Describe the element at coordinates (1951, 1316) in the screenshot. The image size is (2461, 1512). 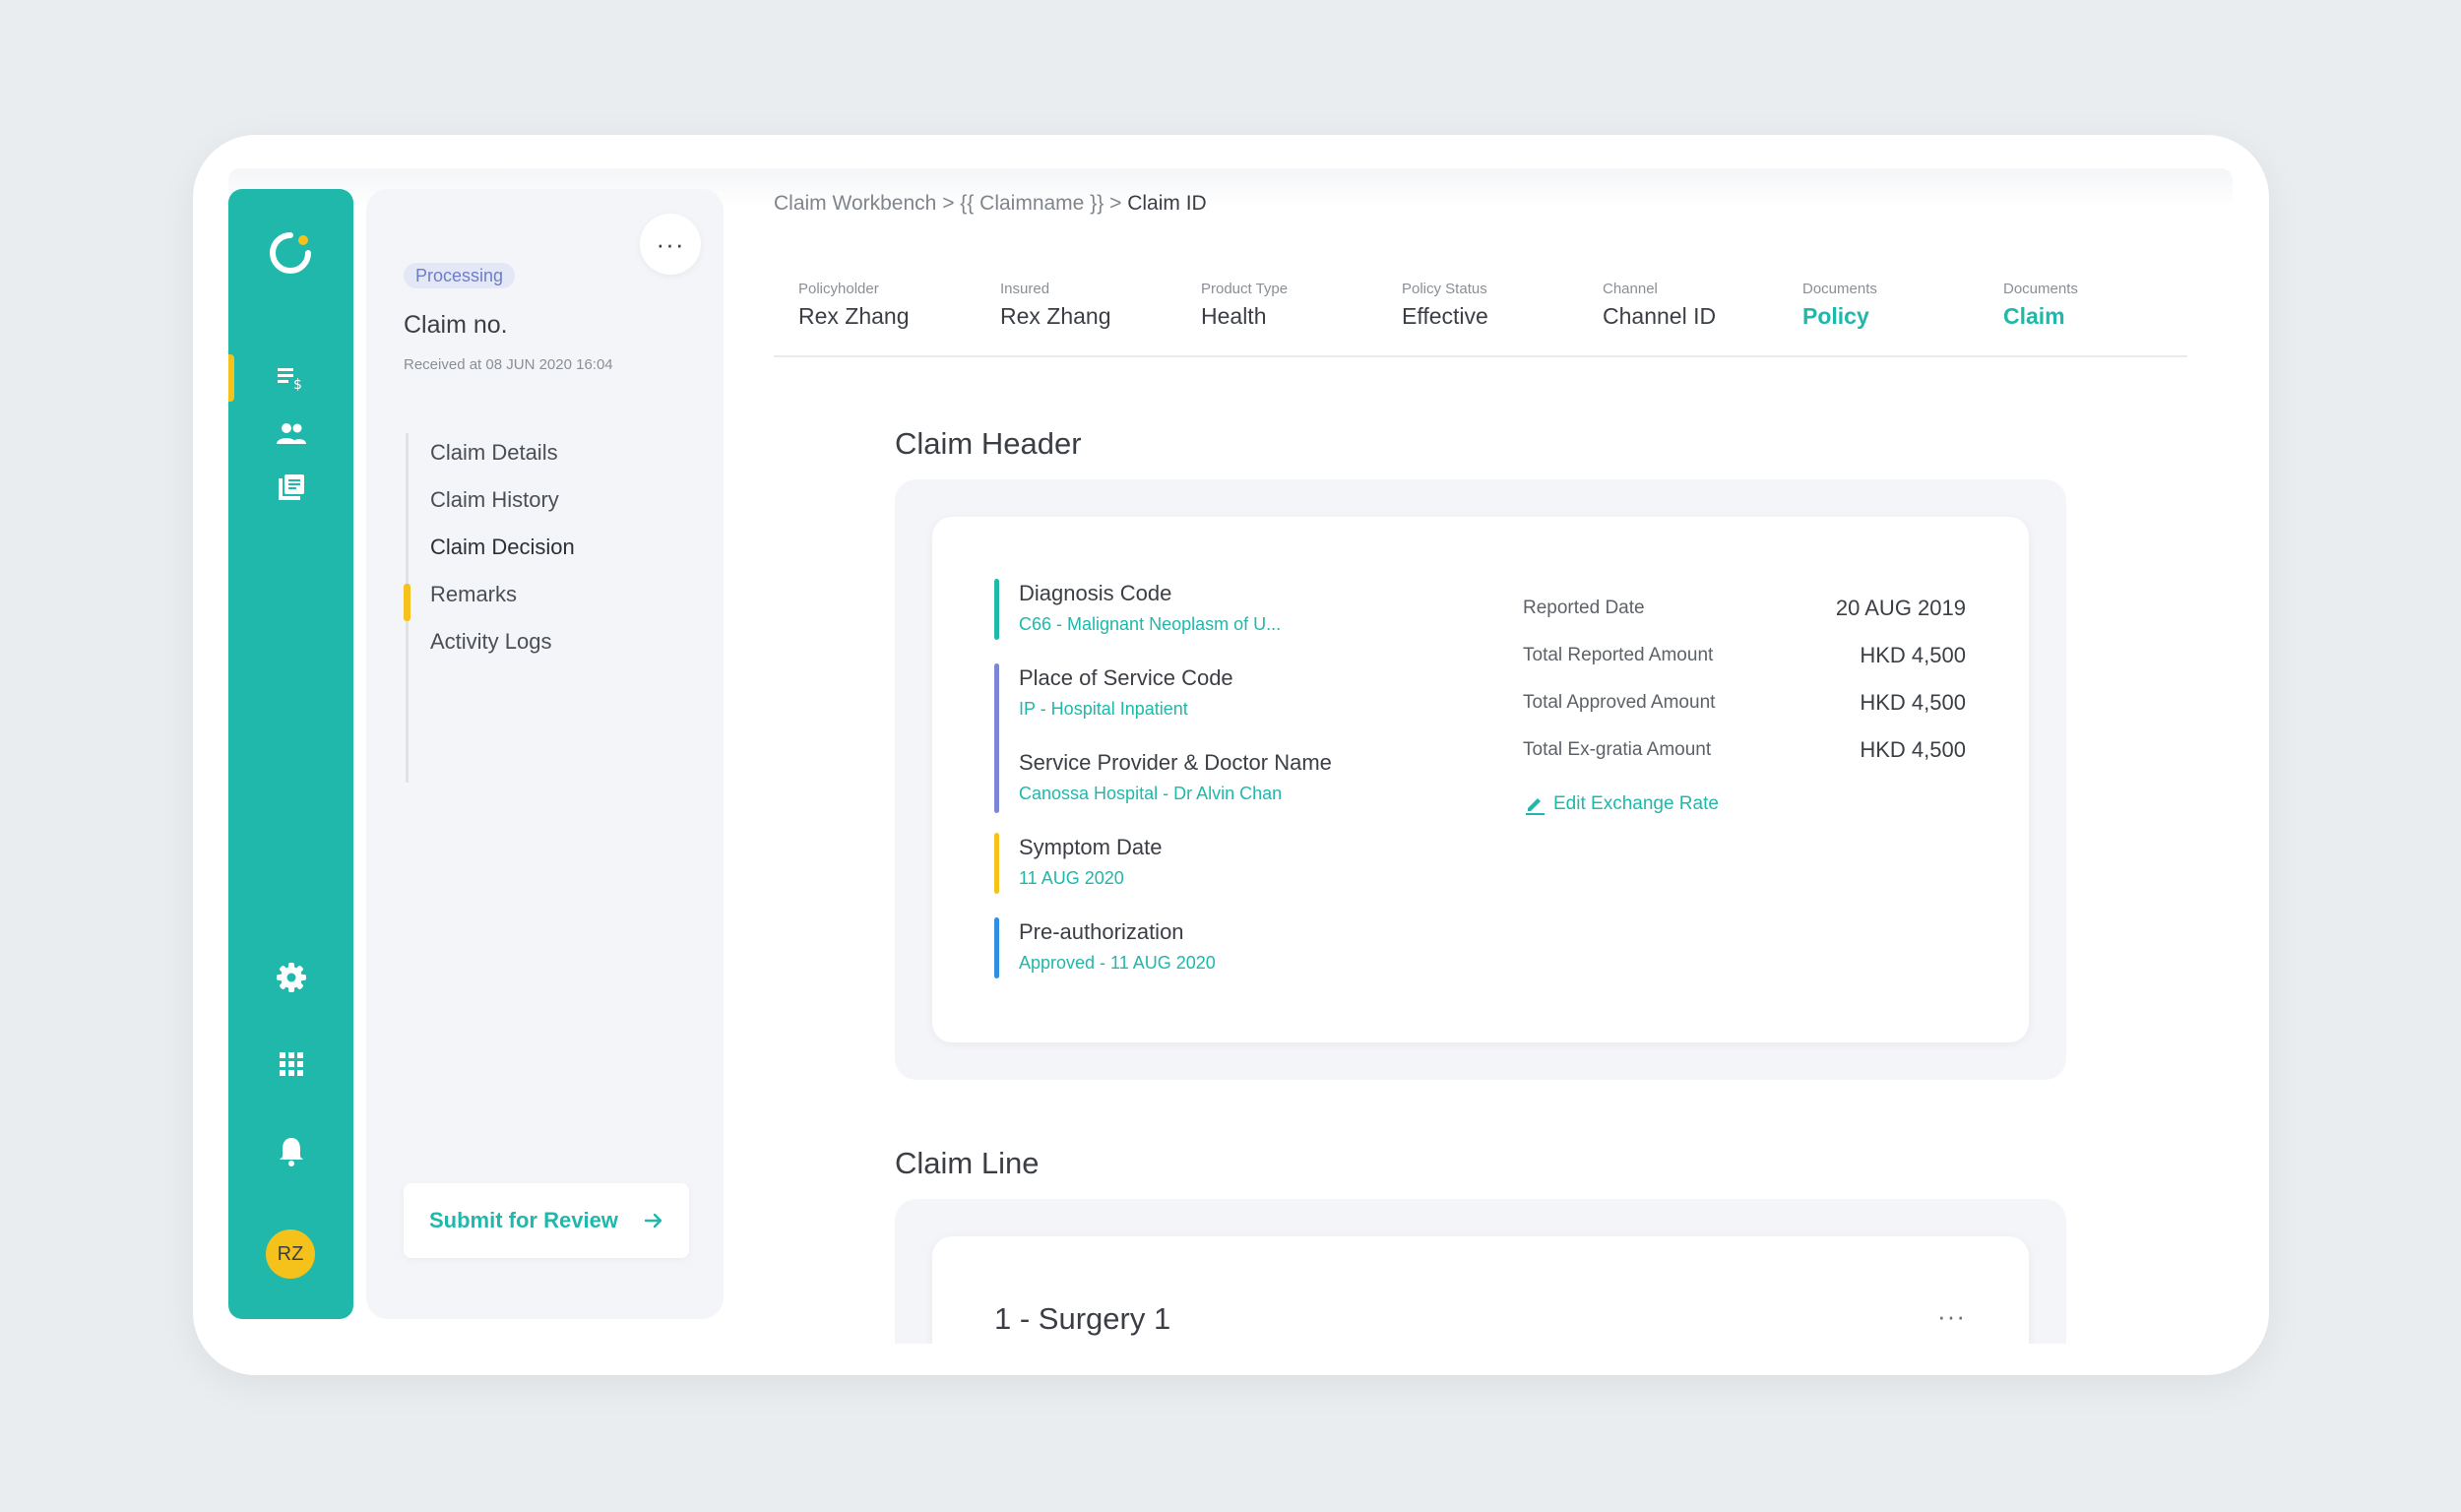
I see `claim-line-more-button: ···` at that location.